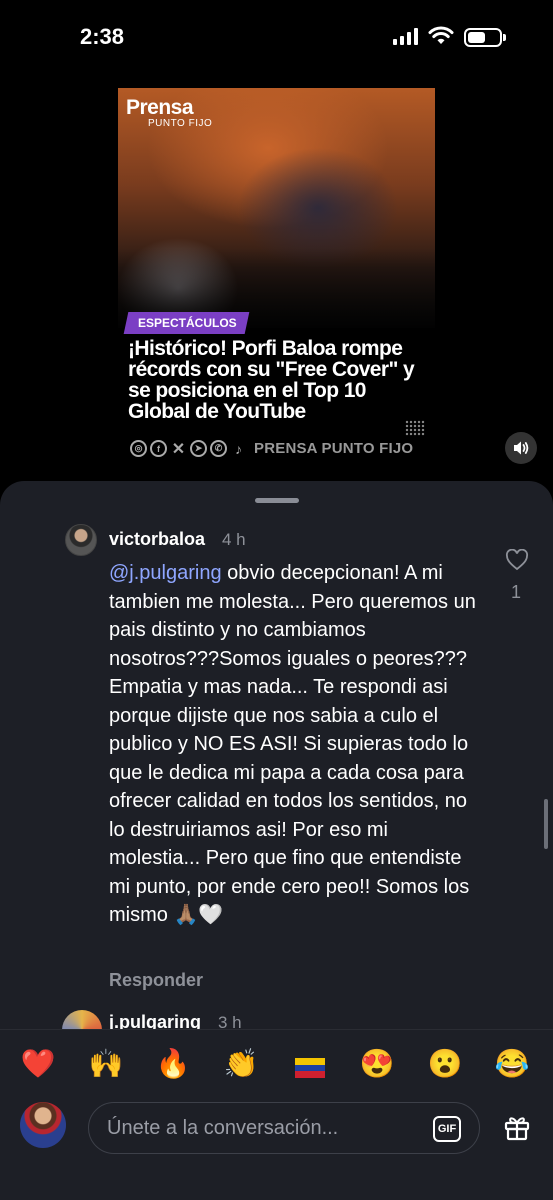 Image resolution: width=553 pixels, height=1200 pixels. Describe the element at coordinates (447, 1129) in the screenshot. I see `gif-button: GIF` at that location.